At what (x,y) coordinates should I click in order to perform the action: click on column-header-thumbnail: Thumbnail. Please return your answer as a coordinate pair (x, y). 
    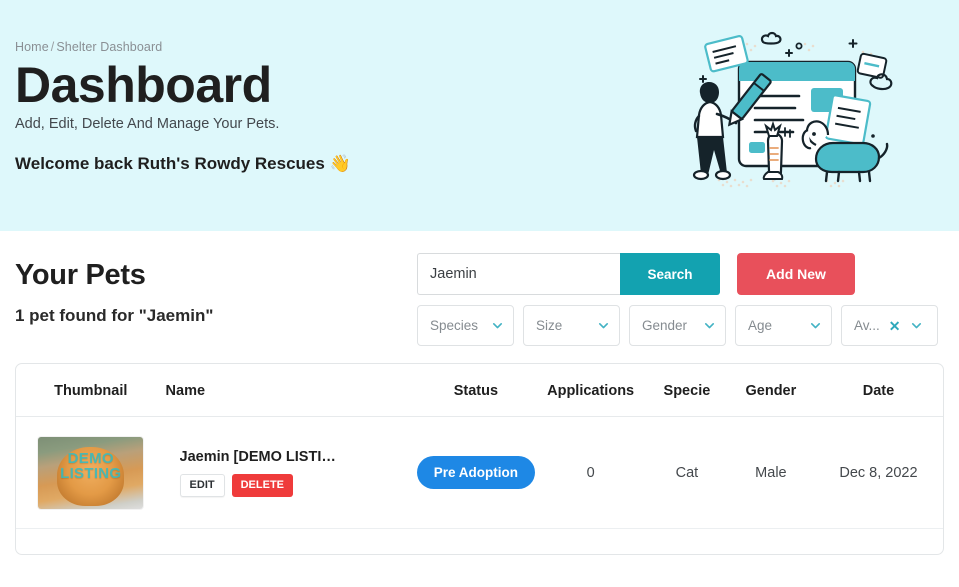
    Looking at the image, I should click on (91, 390).